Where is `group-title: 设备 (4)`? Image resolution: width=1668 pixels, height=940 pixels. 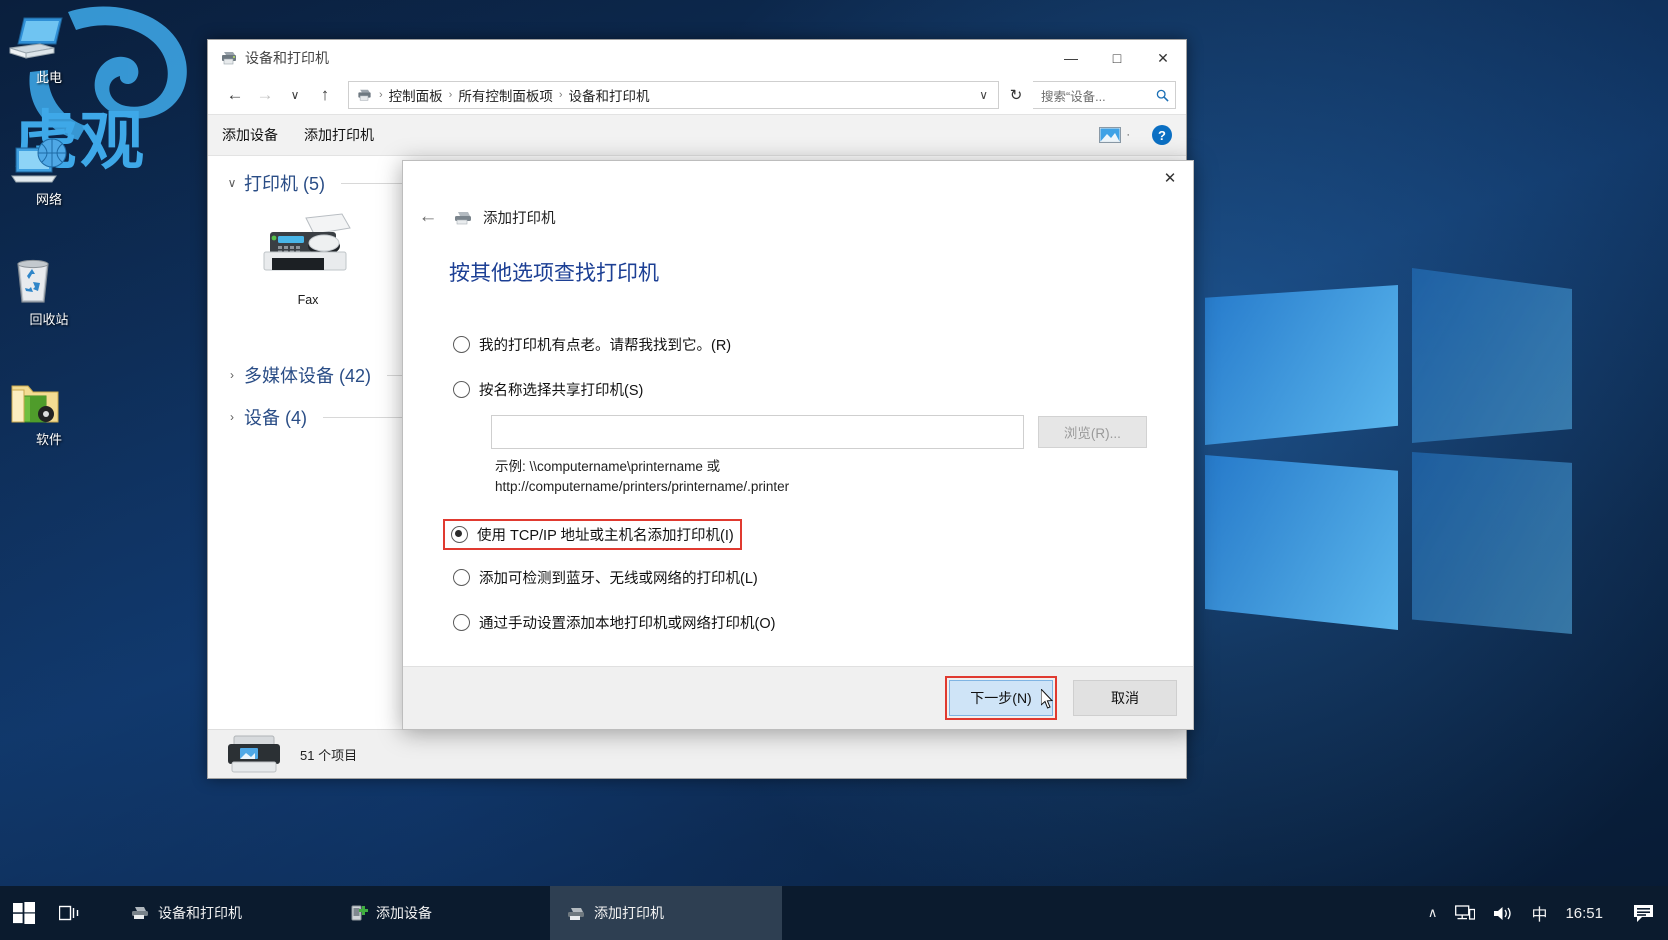 group-title: 设备 (4) is located at coordinates (275, 418).